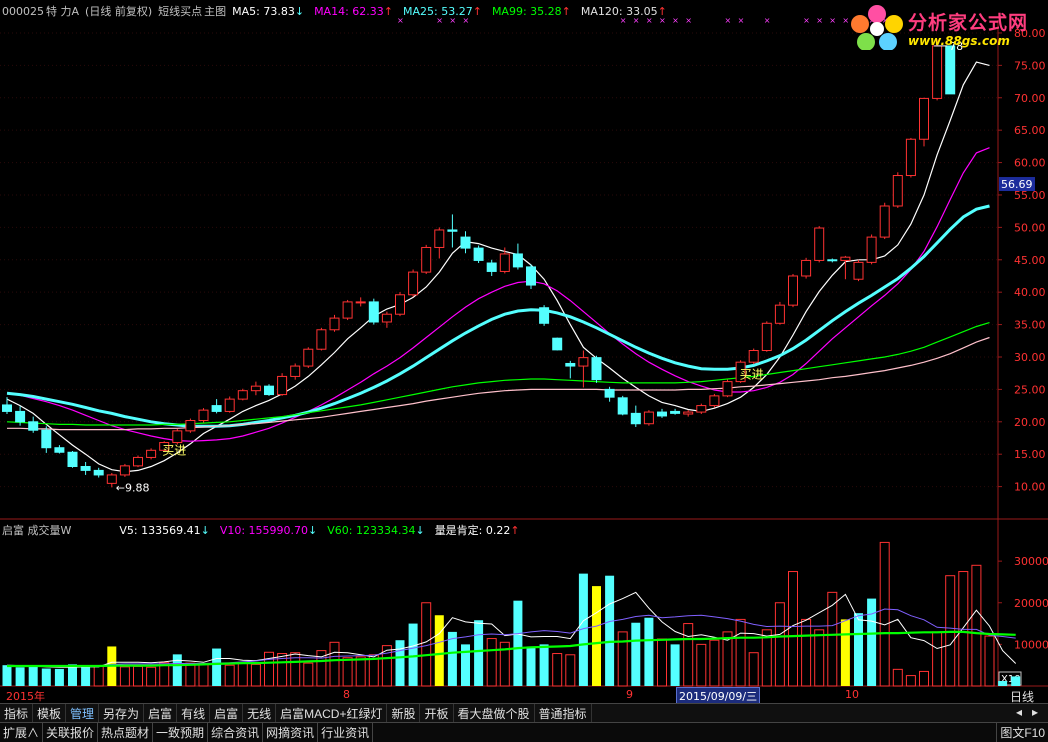  I want to click on toolbar-scroll-left-icon: ◂, so click(1019, 712).